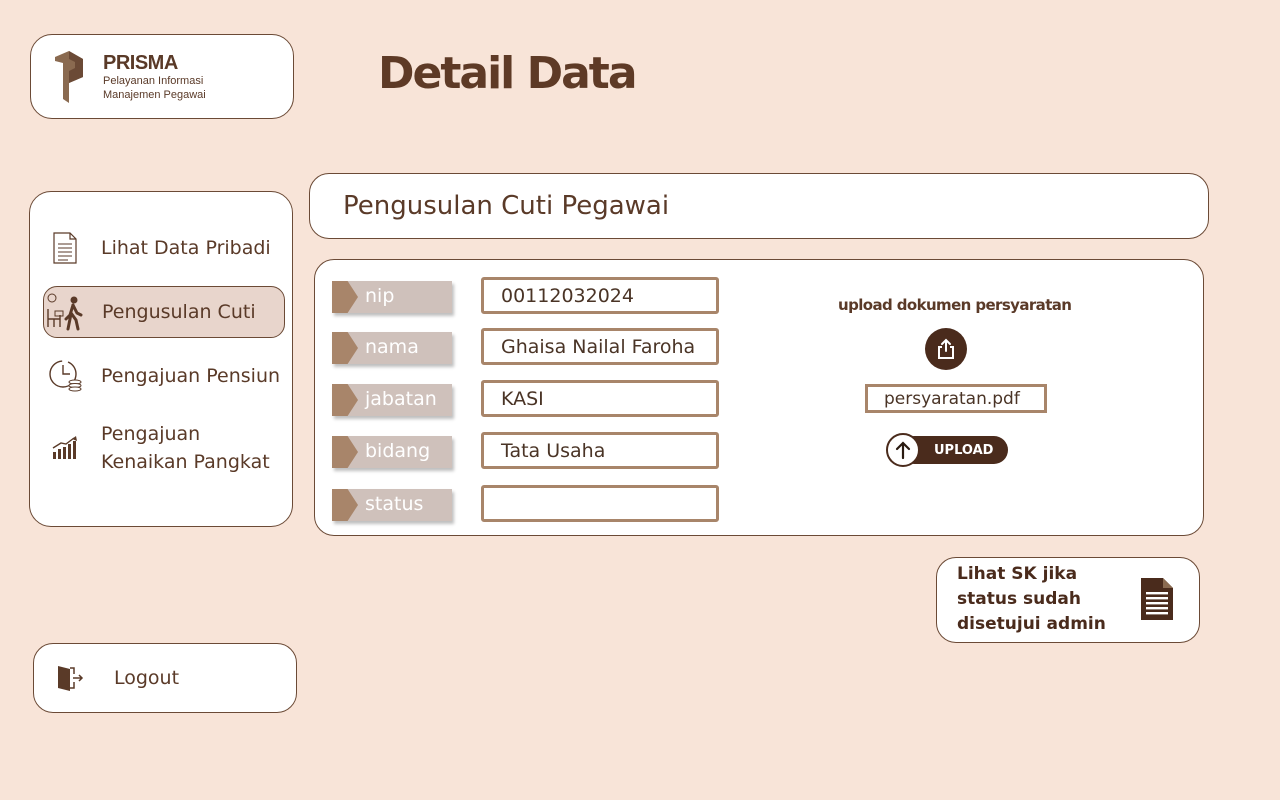 Image resolution: width=1280 pixels, height=800 pixels. I want to click on upload-title: upload dokumen persyaratan, so click(955, 305).